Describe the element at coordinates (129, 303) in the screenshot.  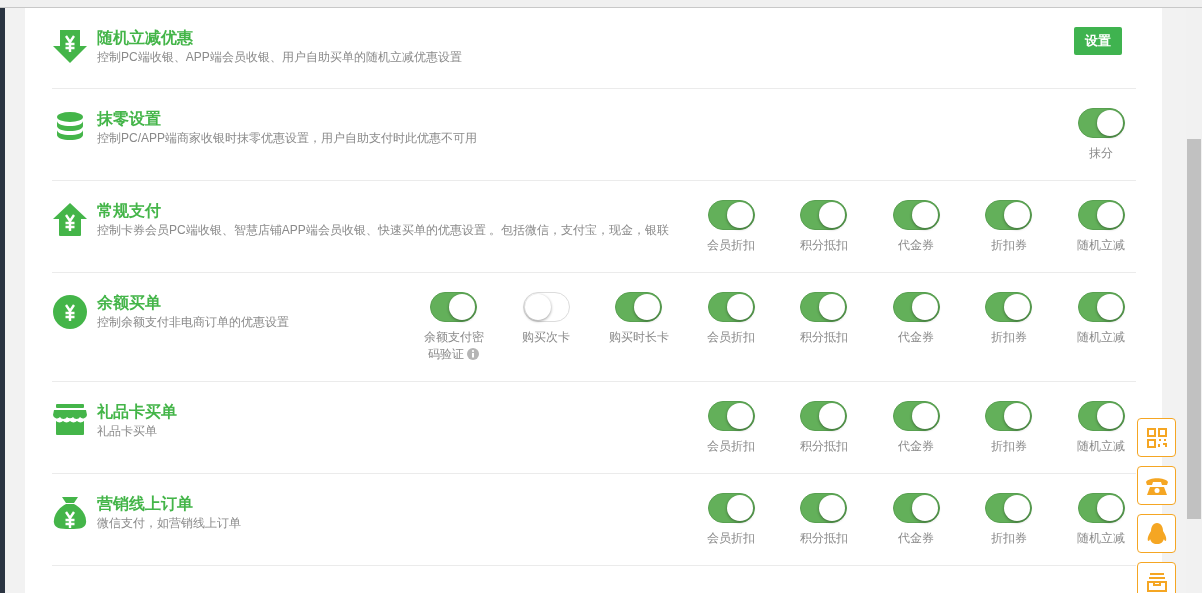
I see `section-title: 余额买单` at that location.